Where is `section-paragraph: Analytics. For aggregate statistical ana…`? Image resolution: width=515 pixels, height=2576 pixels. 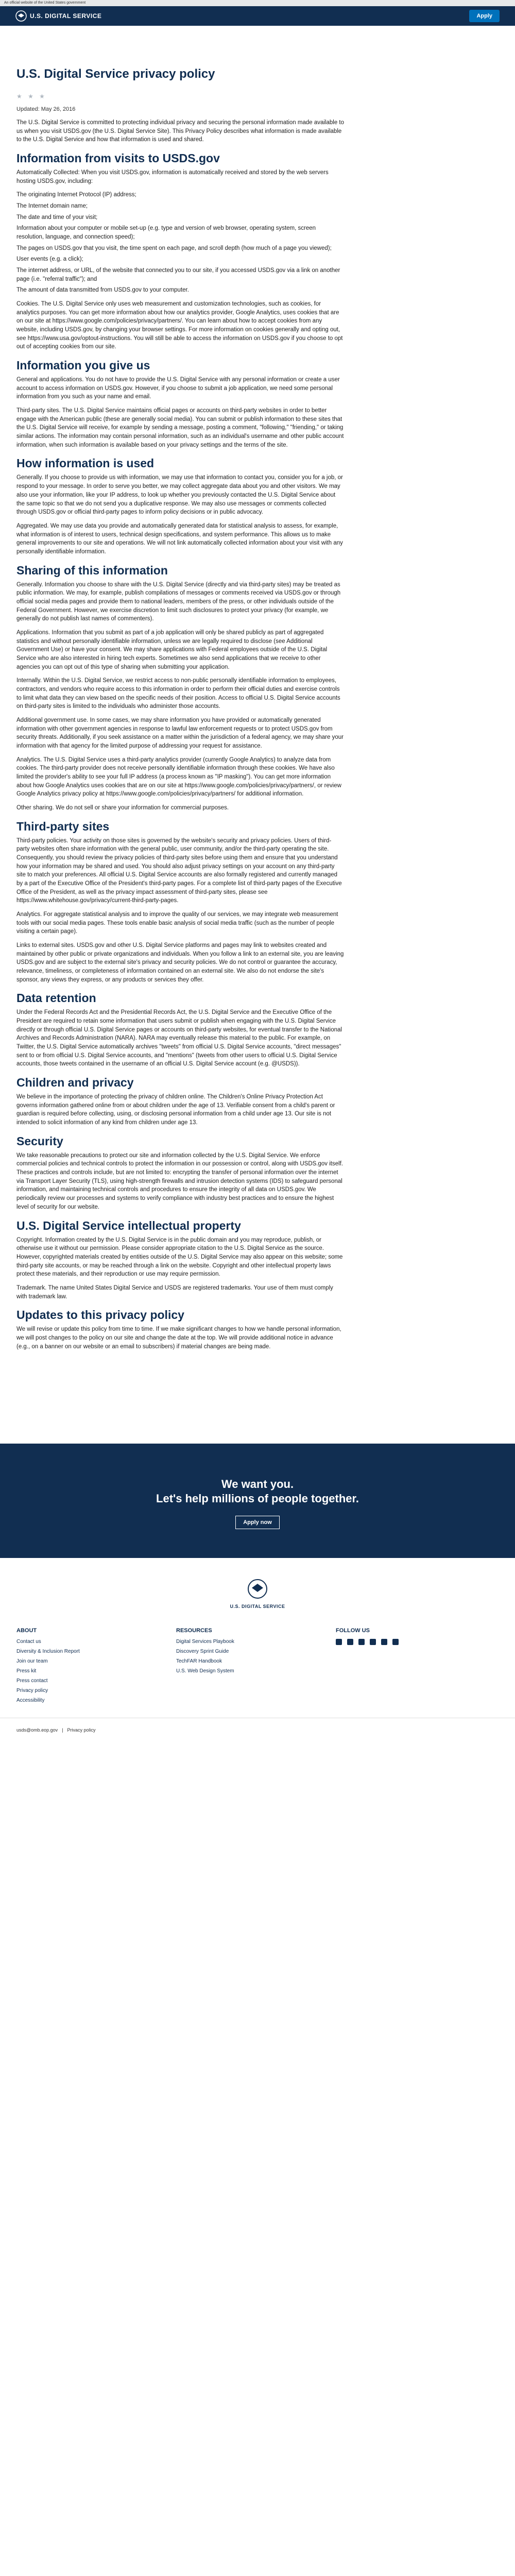
section-paragraph: Analytics. For aggregate statistical ana… is located at coordinates (177, 923).